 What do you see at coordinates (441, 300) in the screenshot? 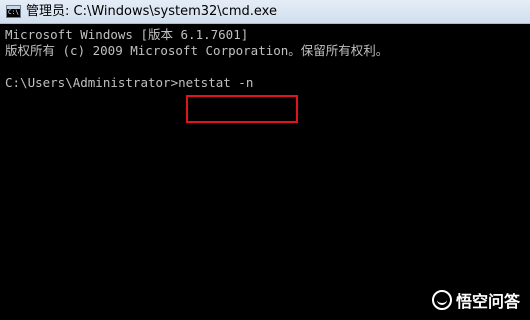
I see `wukong-logo-icon` at bounding box center [441, 300].